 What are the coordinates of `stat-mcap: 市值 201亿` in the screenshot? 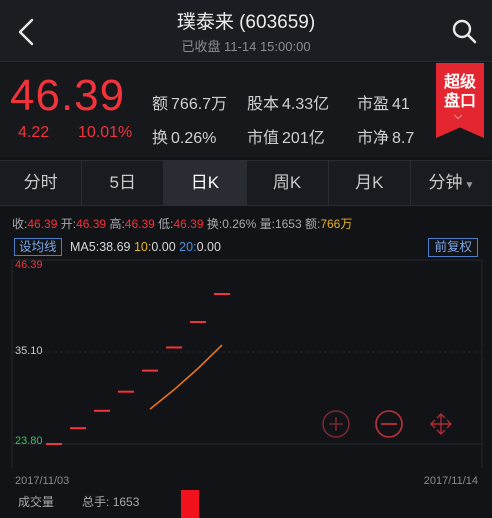 It's located at (286, 136).